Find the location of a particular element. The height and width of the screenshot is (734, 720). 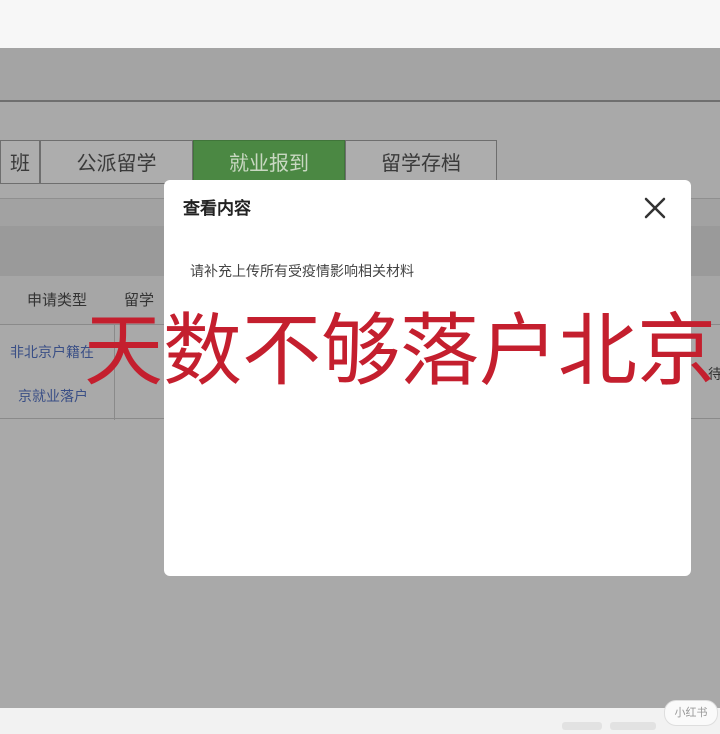

top-strip is located at coordinates (360, 24).